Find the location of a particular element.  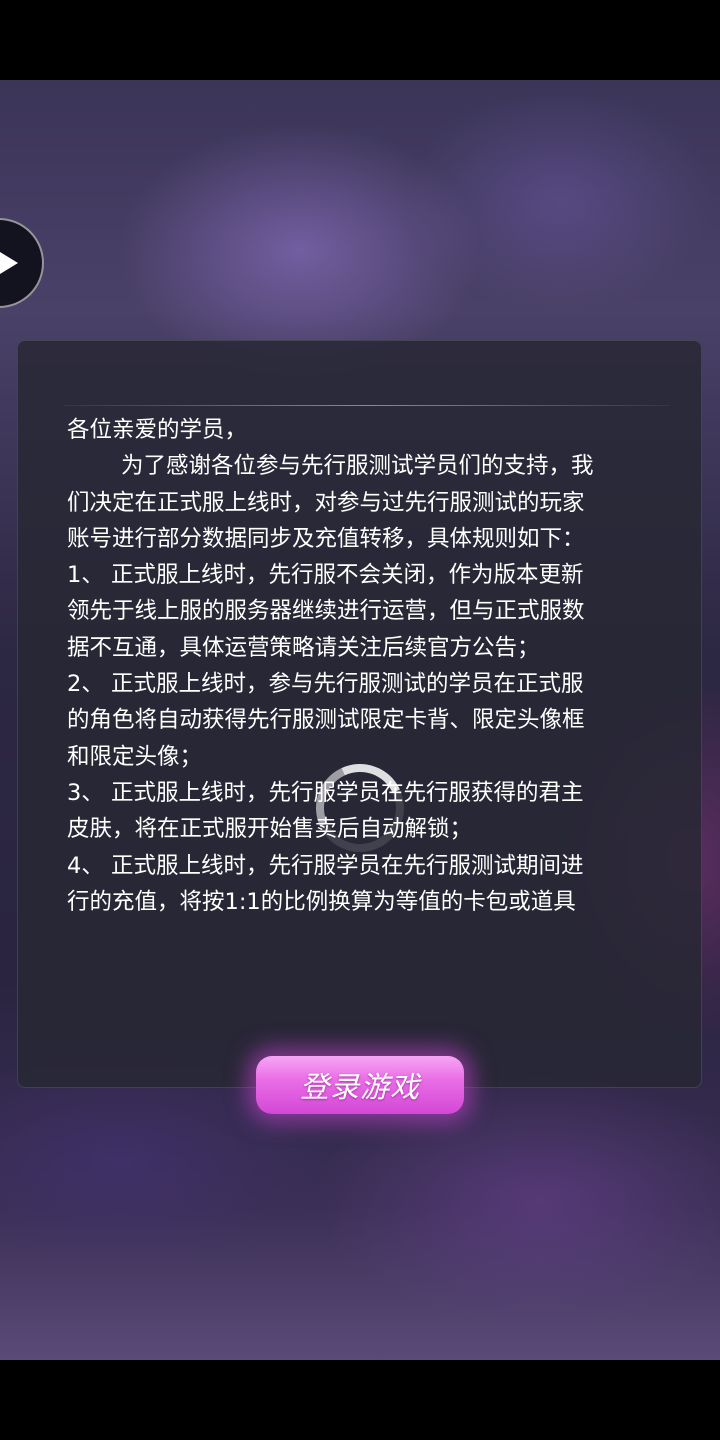

notice-line: 账号进行部分数据同步及充值转移，具体规则如下： is located at coordinates (326, 538).